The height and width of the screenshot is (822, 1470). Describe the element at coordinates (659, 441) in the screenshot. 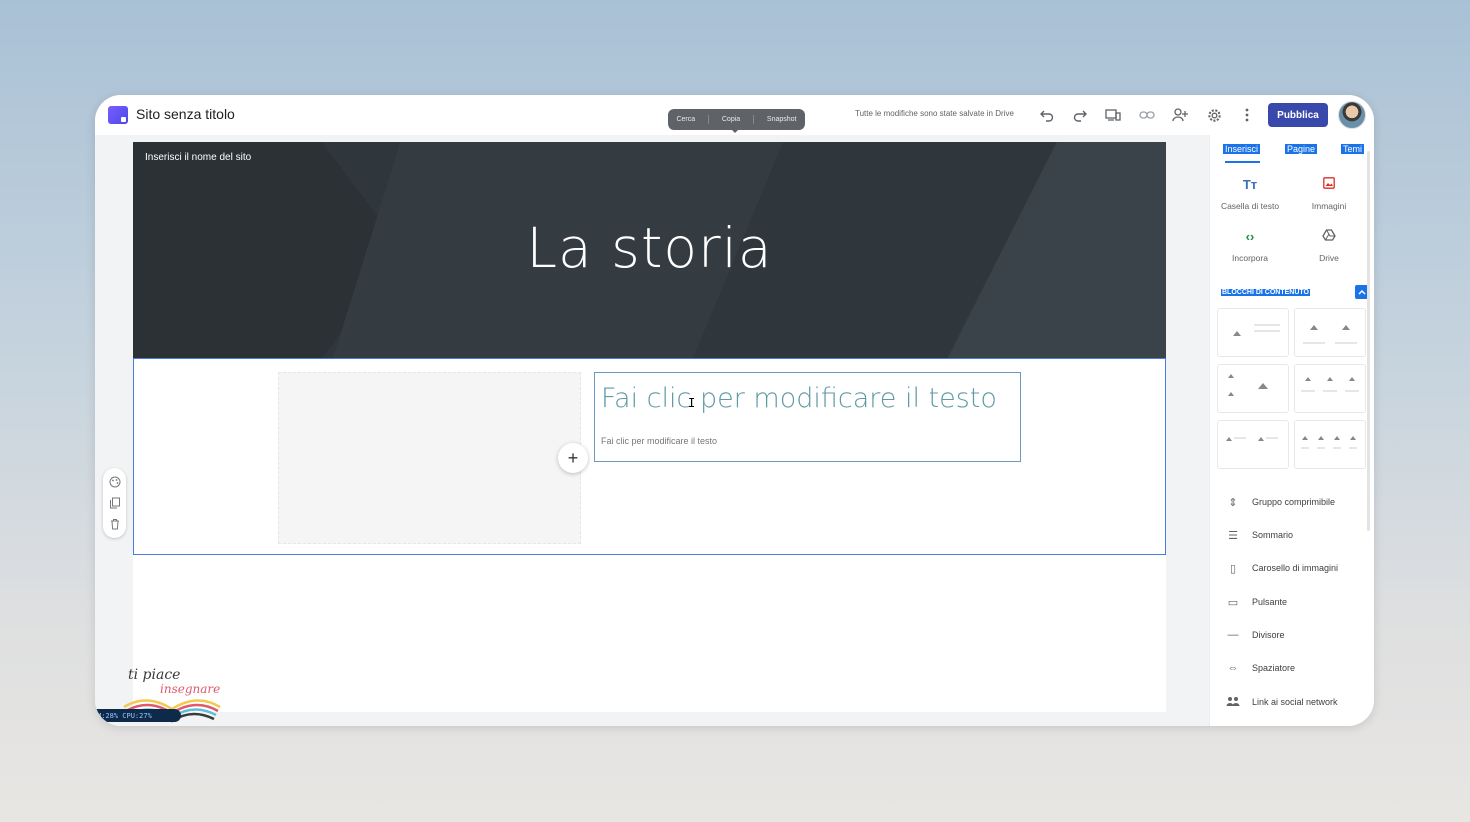

I see `text-body: Fai clic per modificare il testo` at that location.